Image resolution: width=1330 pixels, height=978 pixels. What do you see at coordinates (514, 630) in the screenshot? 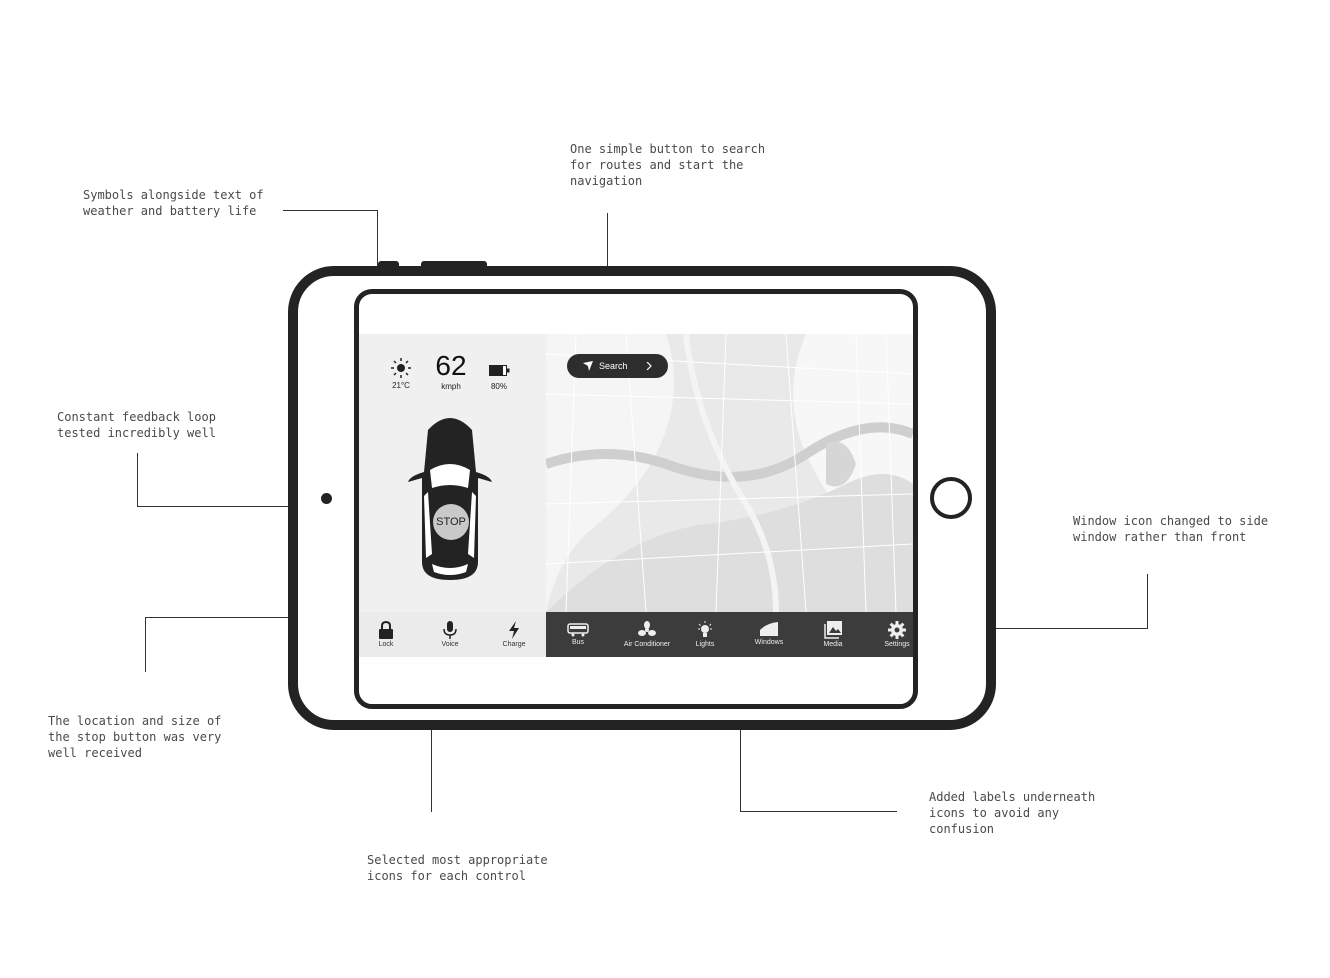
I see `lightning-icon` at bounding box center [514, 630].